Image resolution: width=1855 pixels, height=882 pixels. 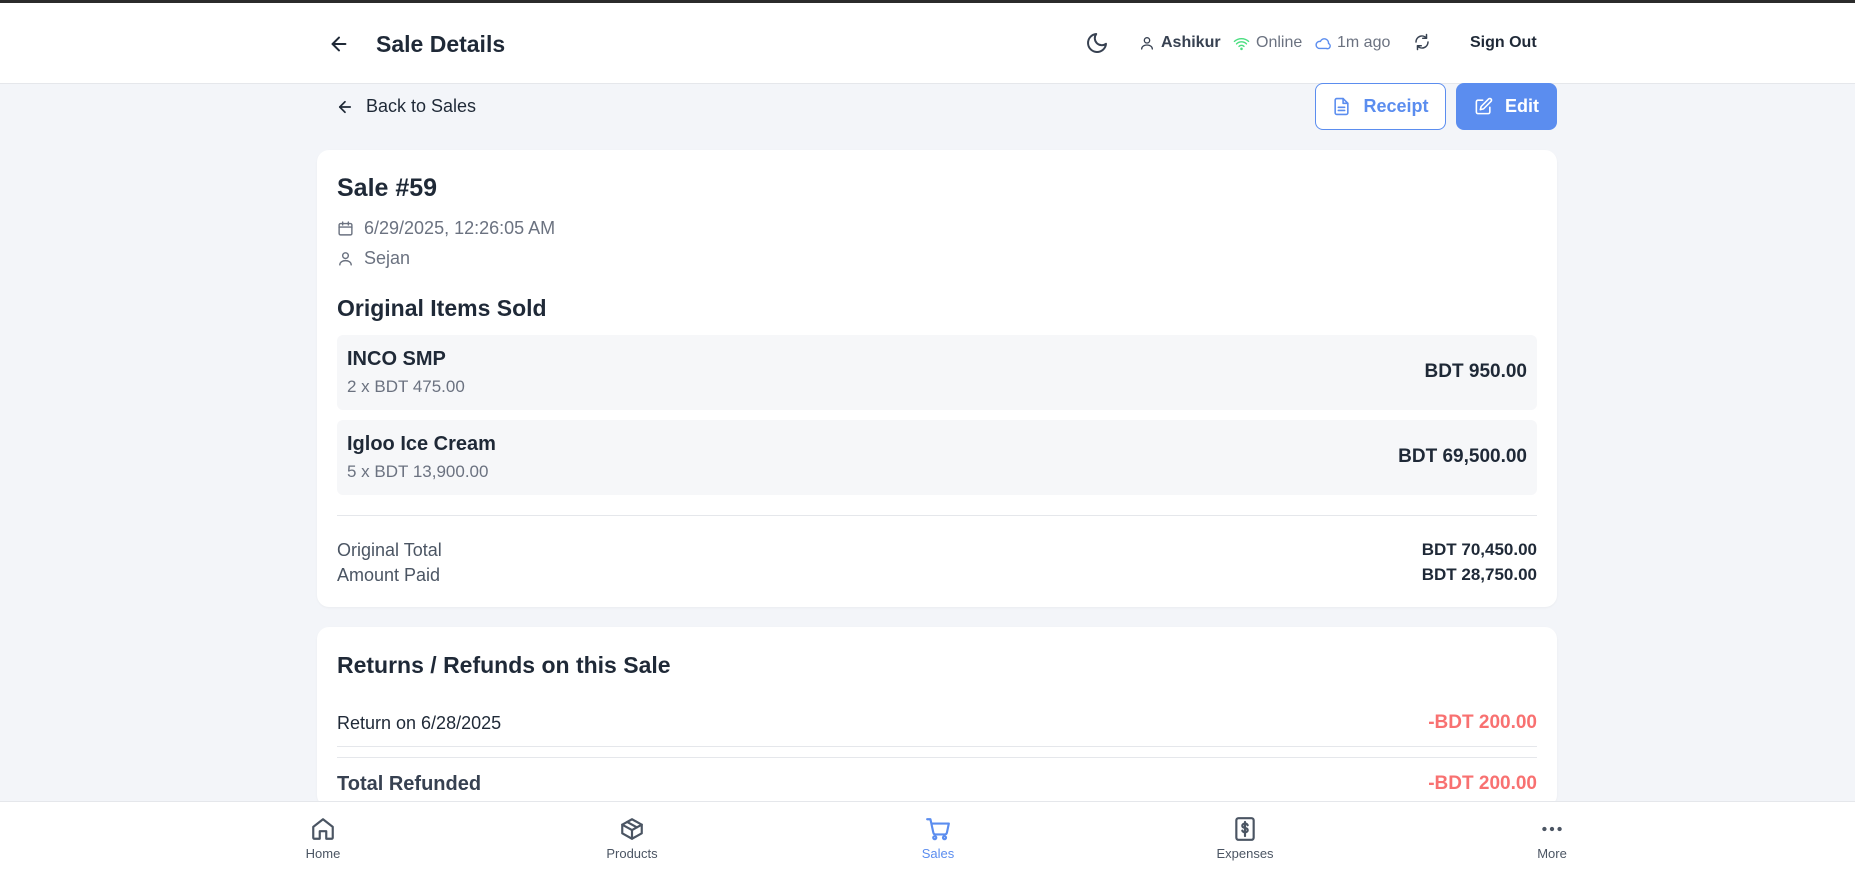 I want to click on nav-item-home: Home, so click(x=323, y=838).